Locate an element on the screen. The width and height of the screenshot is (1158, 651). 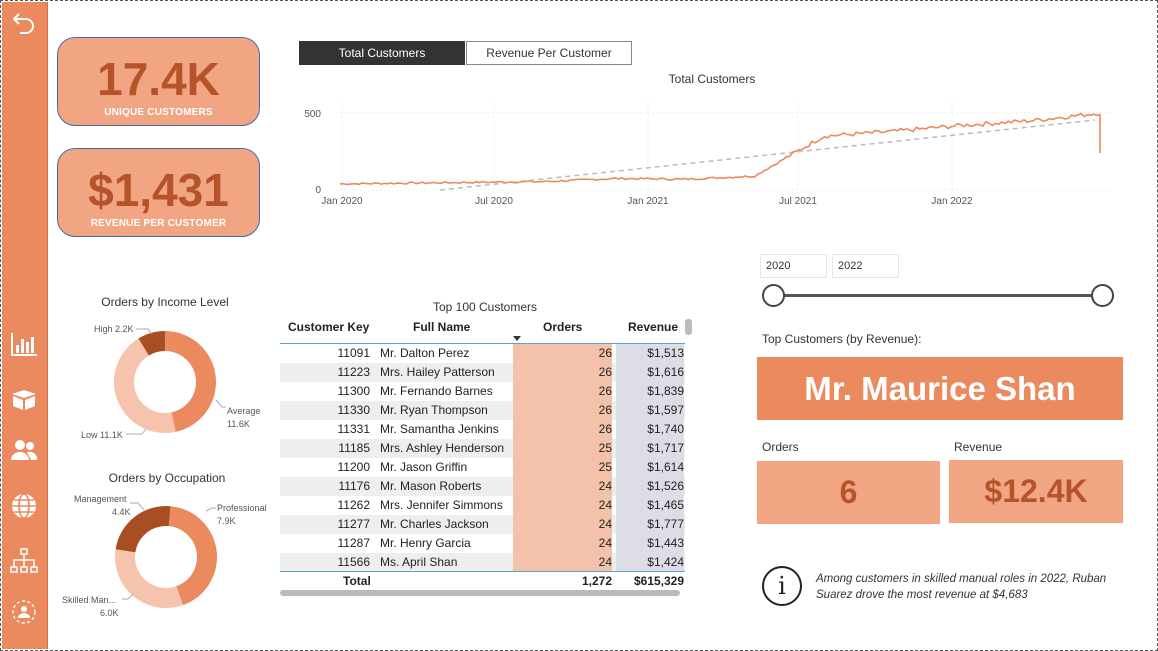
column-header-customer-key: Customer Key is located at coordinates (328, 327).